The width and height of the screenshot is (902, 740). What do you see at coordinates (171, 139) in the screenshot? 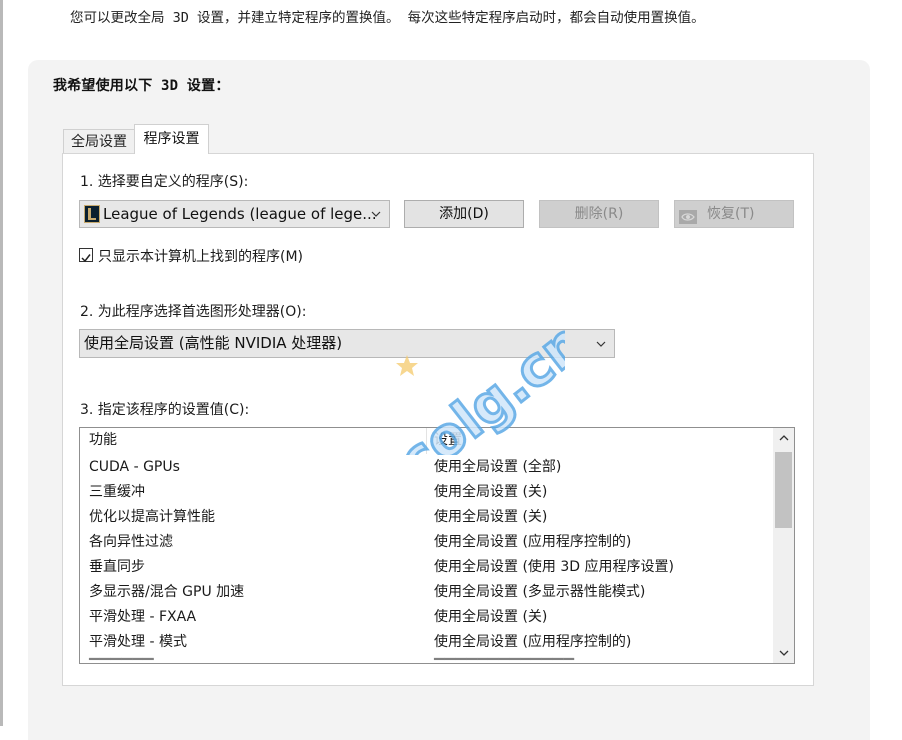
I see `tab-program-settings: 程序设置` at bounding box center [171, 139].